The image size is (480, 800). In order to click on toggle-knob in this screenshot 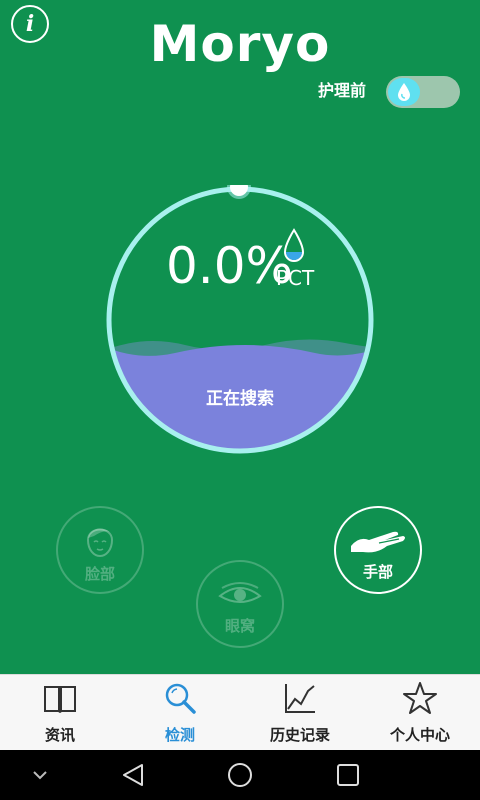, I will do `click(404, 92)`.